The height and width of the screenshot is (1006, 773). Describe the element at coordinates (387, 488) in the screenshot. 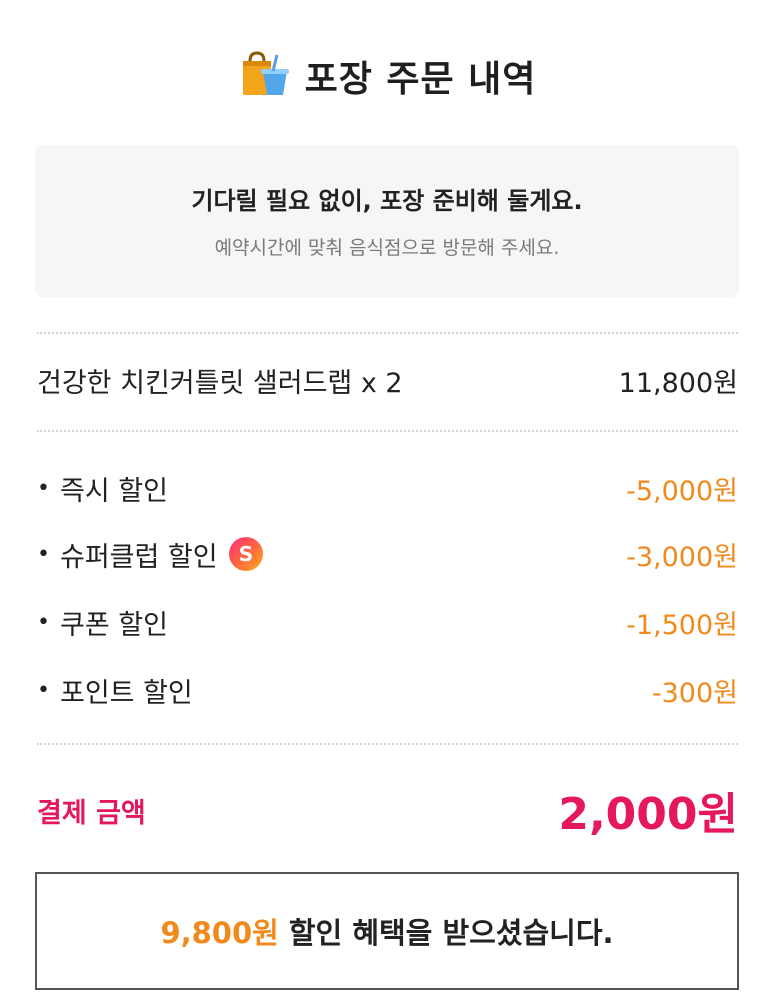

I see `discount-row-instant: • 즉시 할인 -5,000원` at that location.